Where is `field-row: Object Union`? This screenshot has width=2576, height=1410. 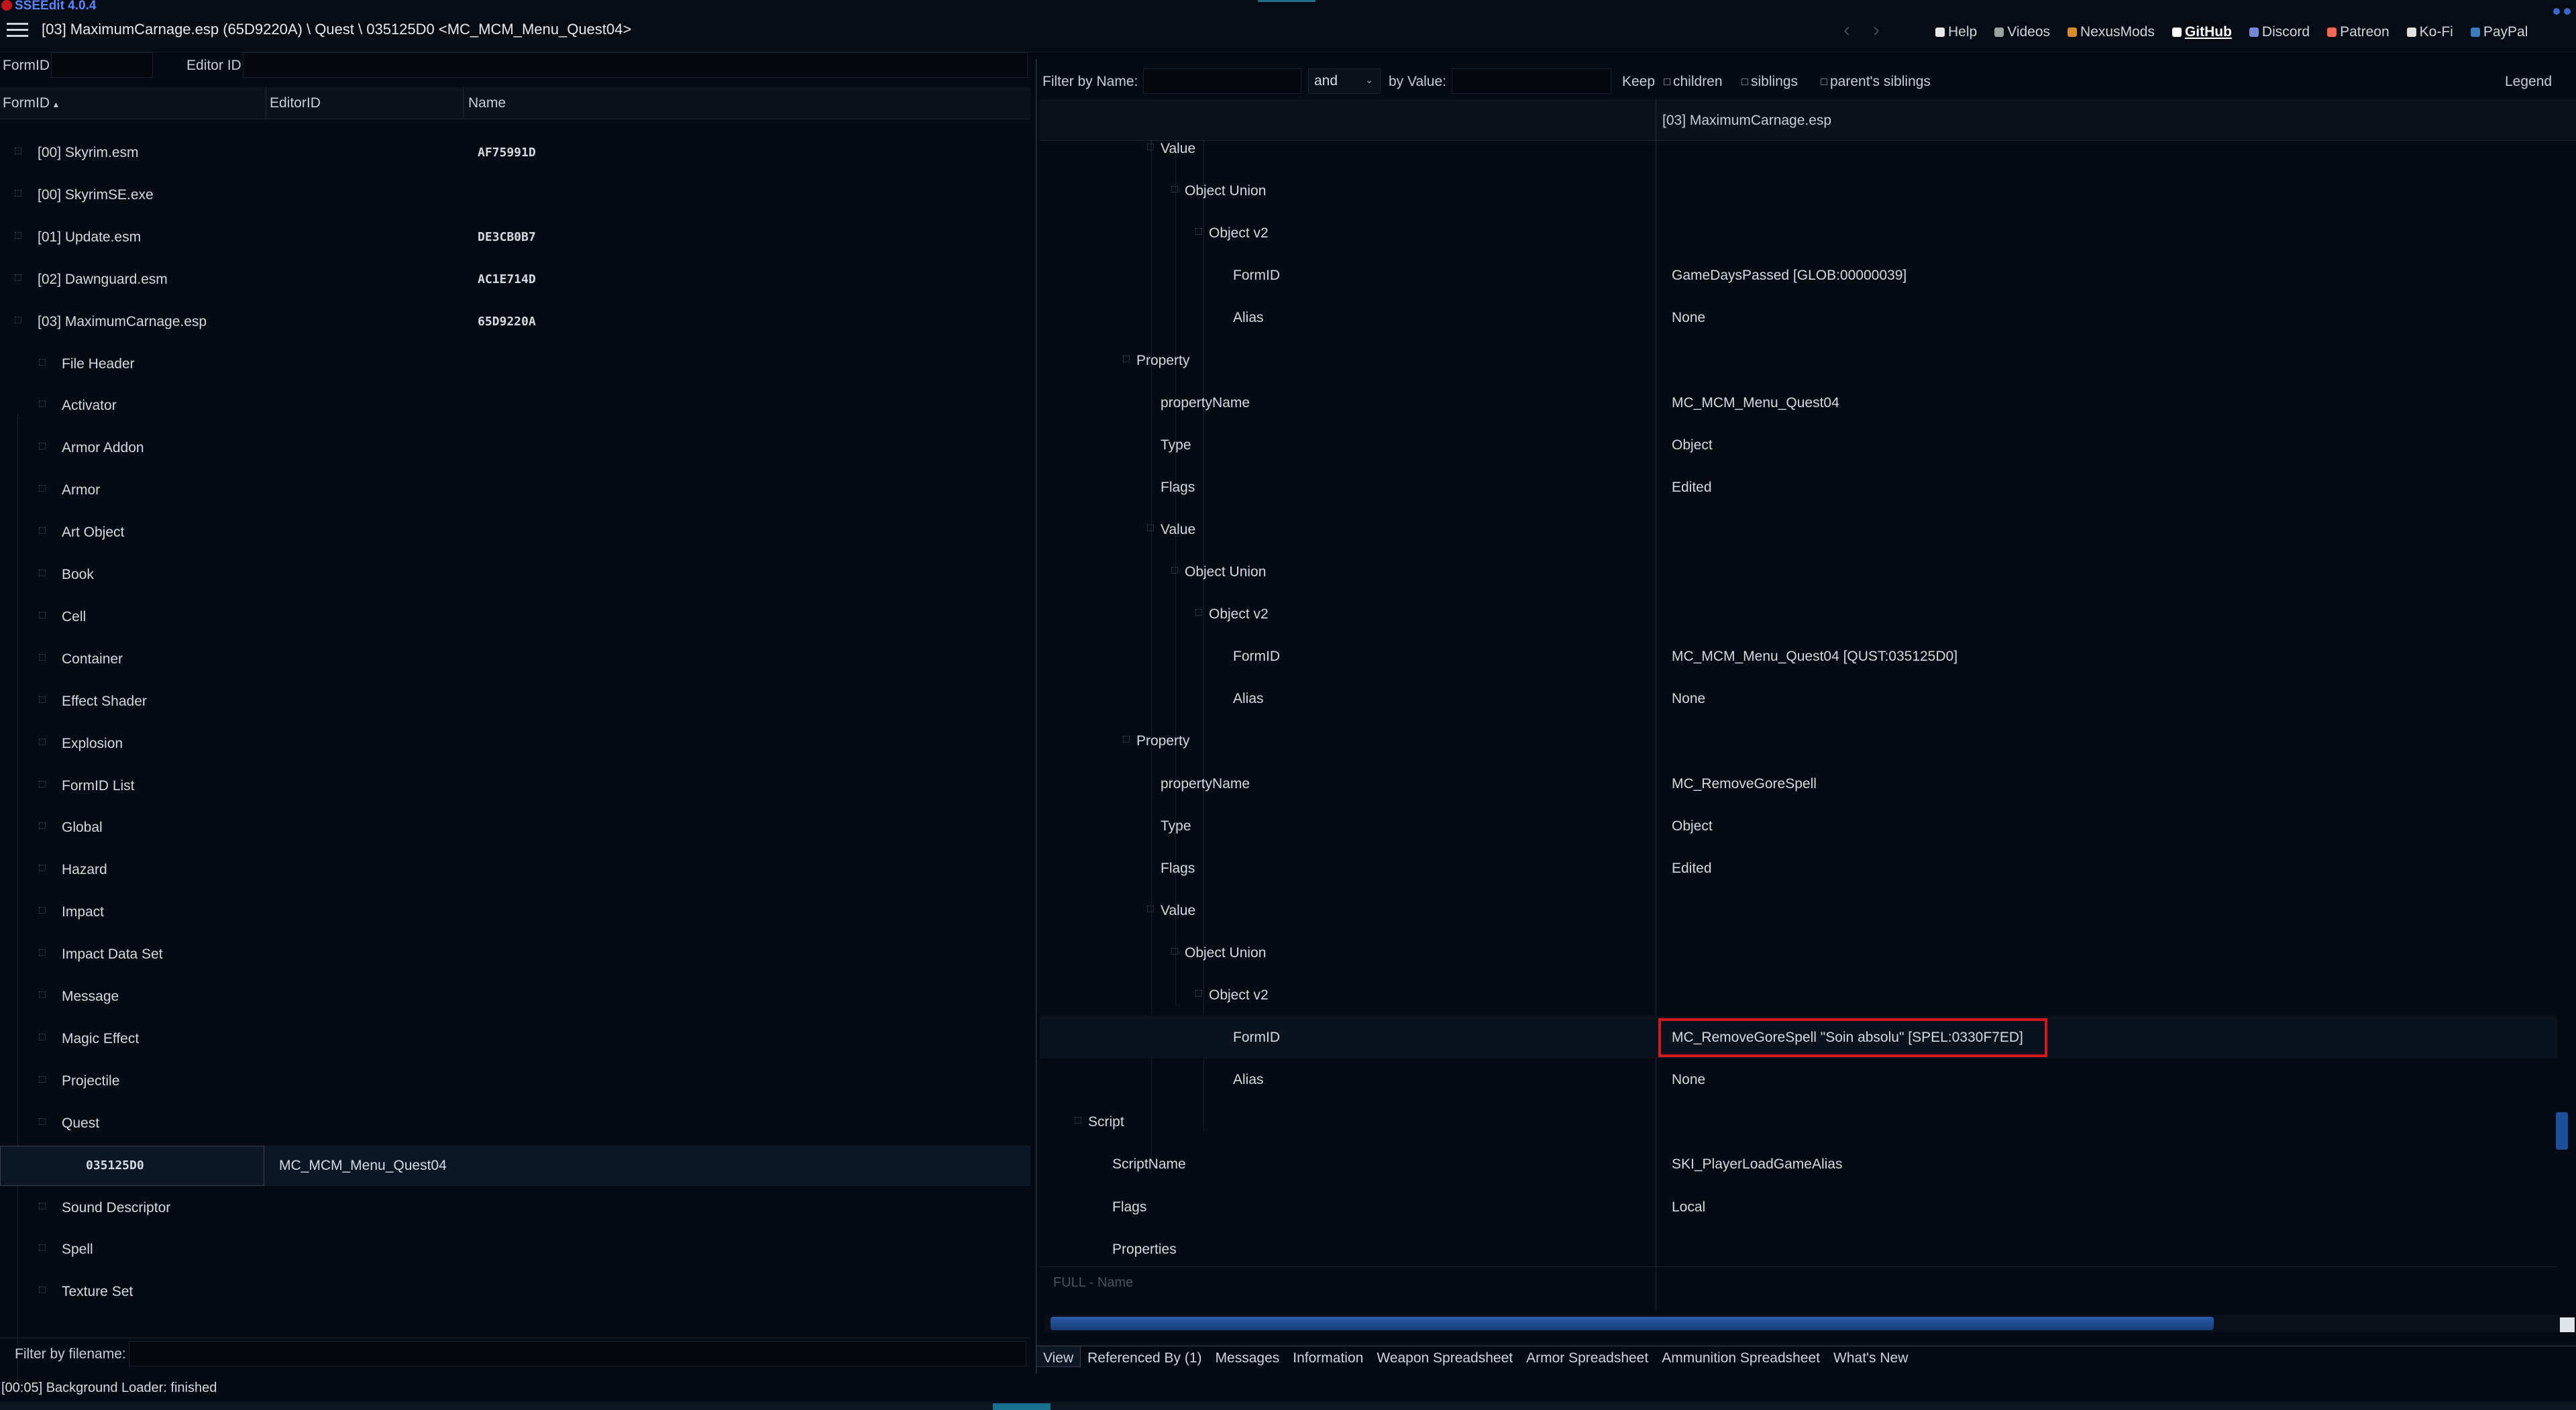
field-row: Object Union is located at coordinates (1798, 572).